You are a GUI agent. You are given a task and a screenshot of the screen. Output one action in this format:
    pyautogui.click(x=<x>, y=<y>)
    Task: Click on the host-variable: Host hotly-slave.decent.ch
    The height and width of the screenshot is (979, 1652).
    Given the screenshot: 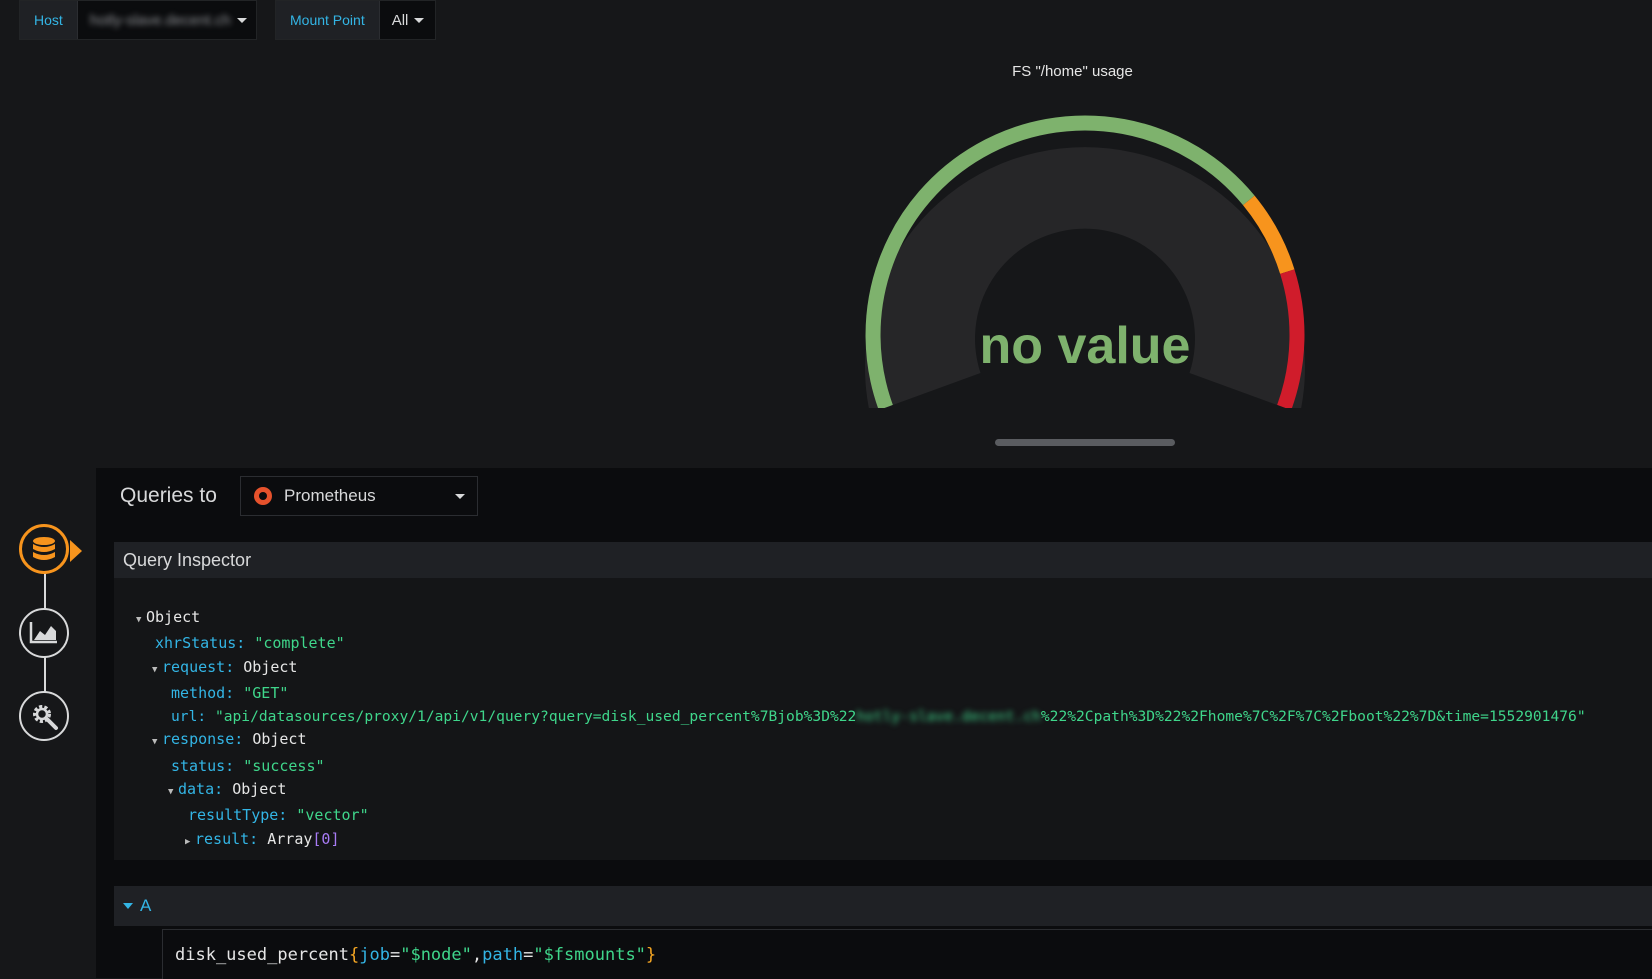 What is the action you would take?
    pyautogui.click(x=138, y=20)
    